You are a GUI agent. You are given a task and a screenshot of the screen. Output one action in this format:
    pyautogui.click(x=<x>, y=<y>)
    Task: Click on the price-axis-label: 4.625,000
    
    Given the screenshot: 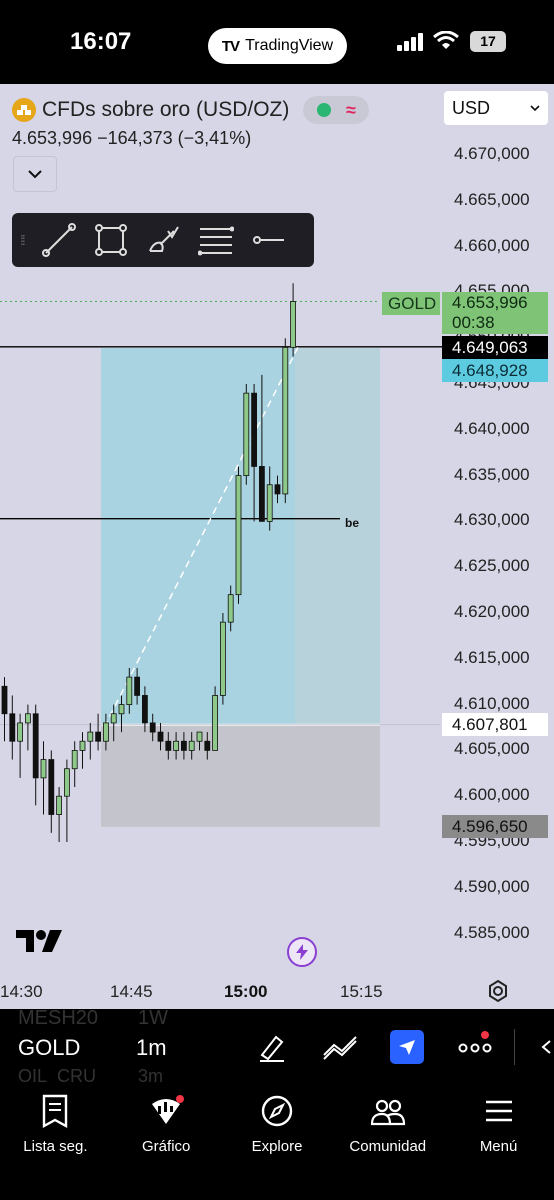 What is the action you would take?
    pyautogui.click(x=492, y=566)
    